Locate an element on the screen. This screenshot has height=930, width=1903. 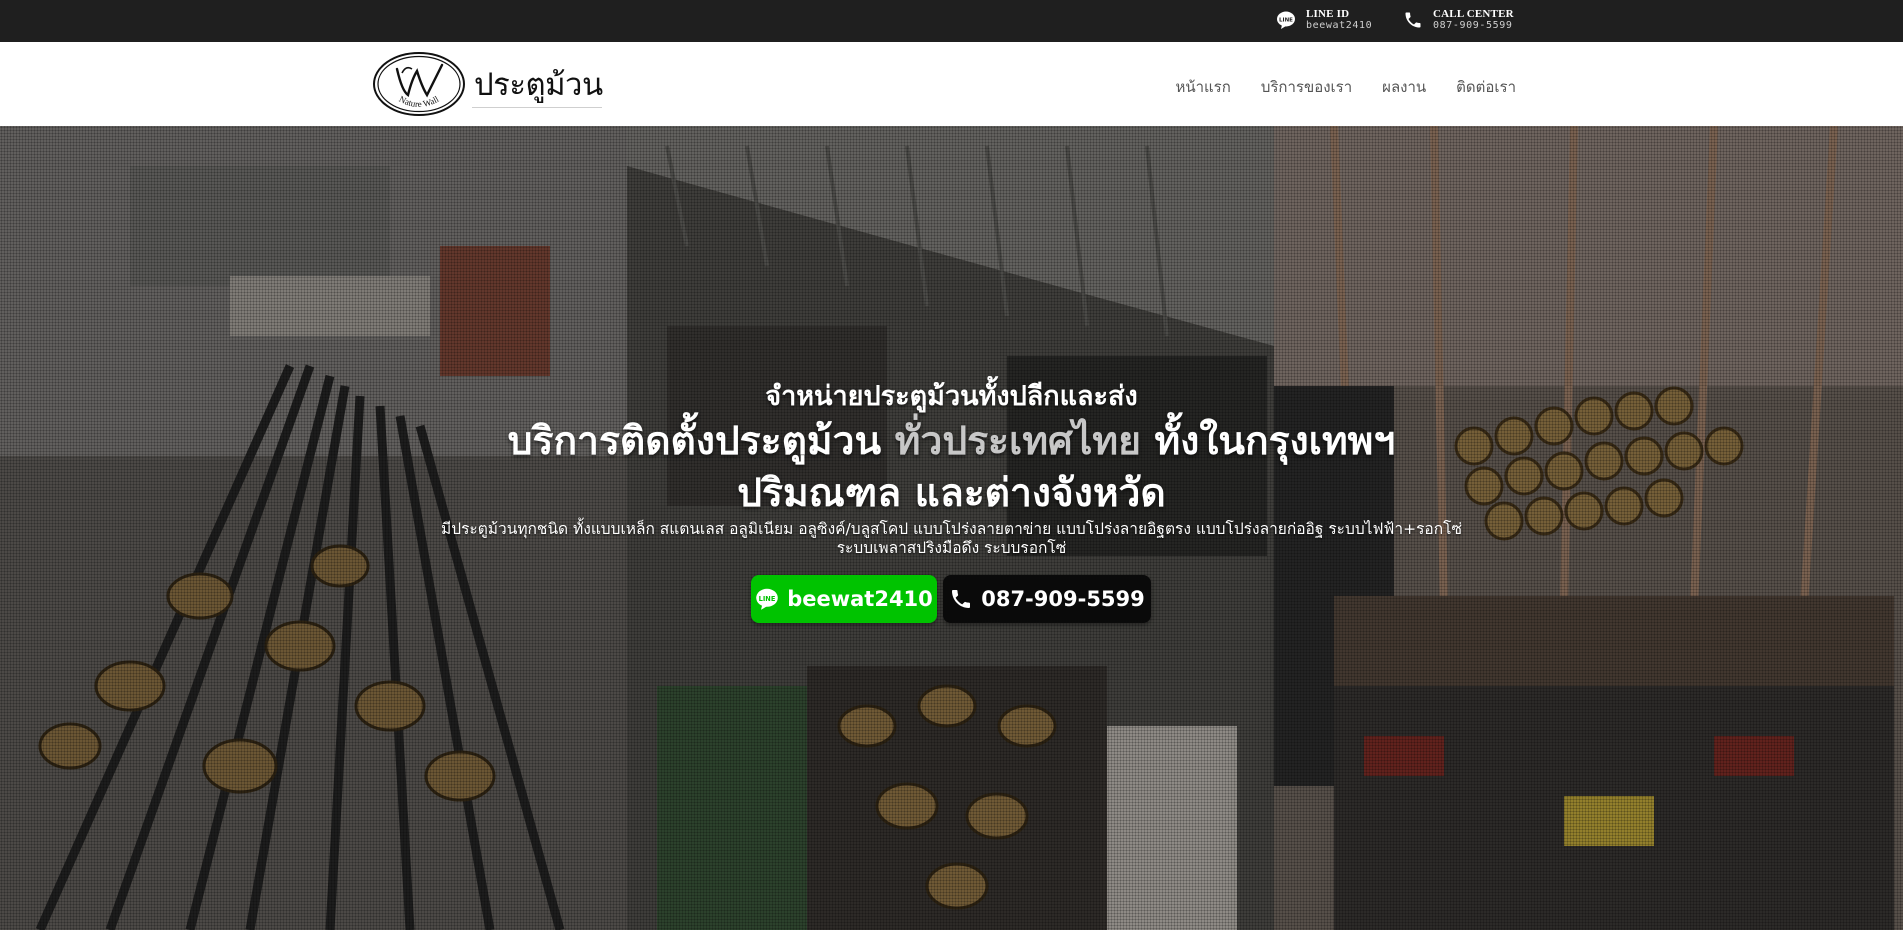
nav-item-services: บริการของเรา is located at coordinates (1306, 87).